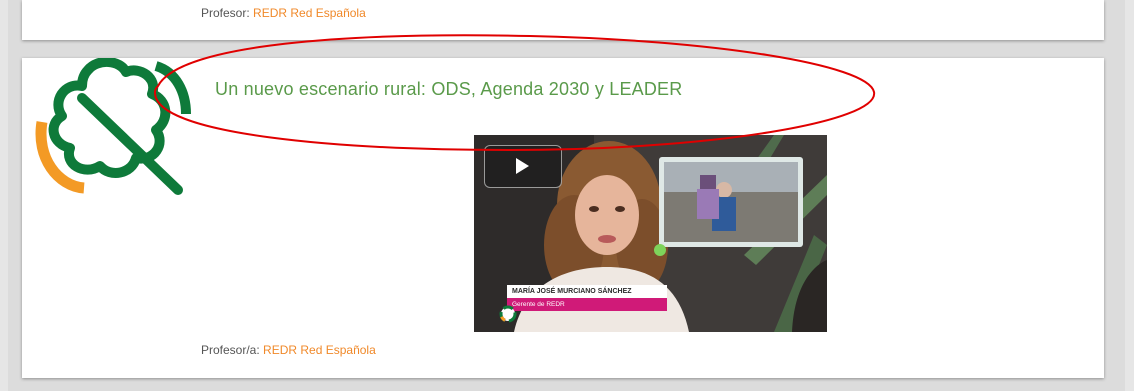 The width and height of the screenshot is (1134, 391). I want to click on speaker-role: Gerente de REDR, so click(587, 304).